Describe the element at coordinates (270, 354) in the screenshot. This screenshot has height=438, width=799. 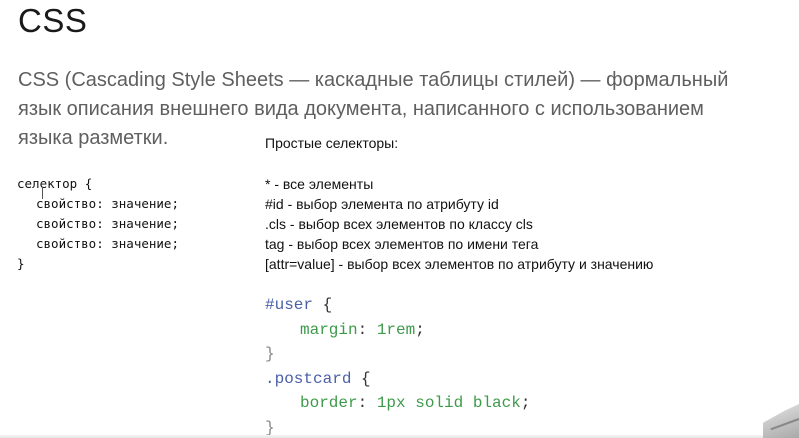
I see `code-brace-close: }` at that location.